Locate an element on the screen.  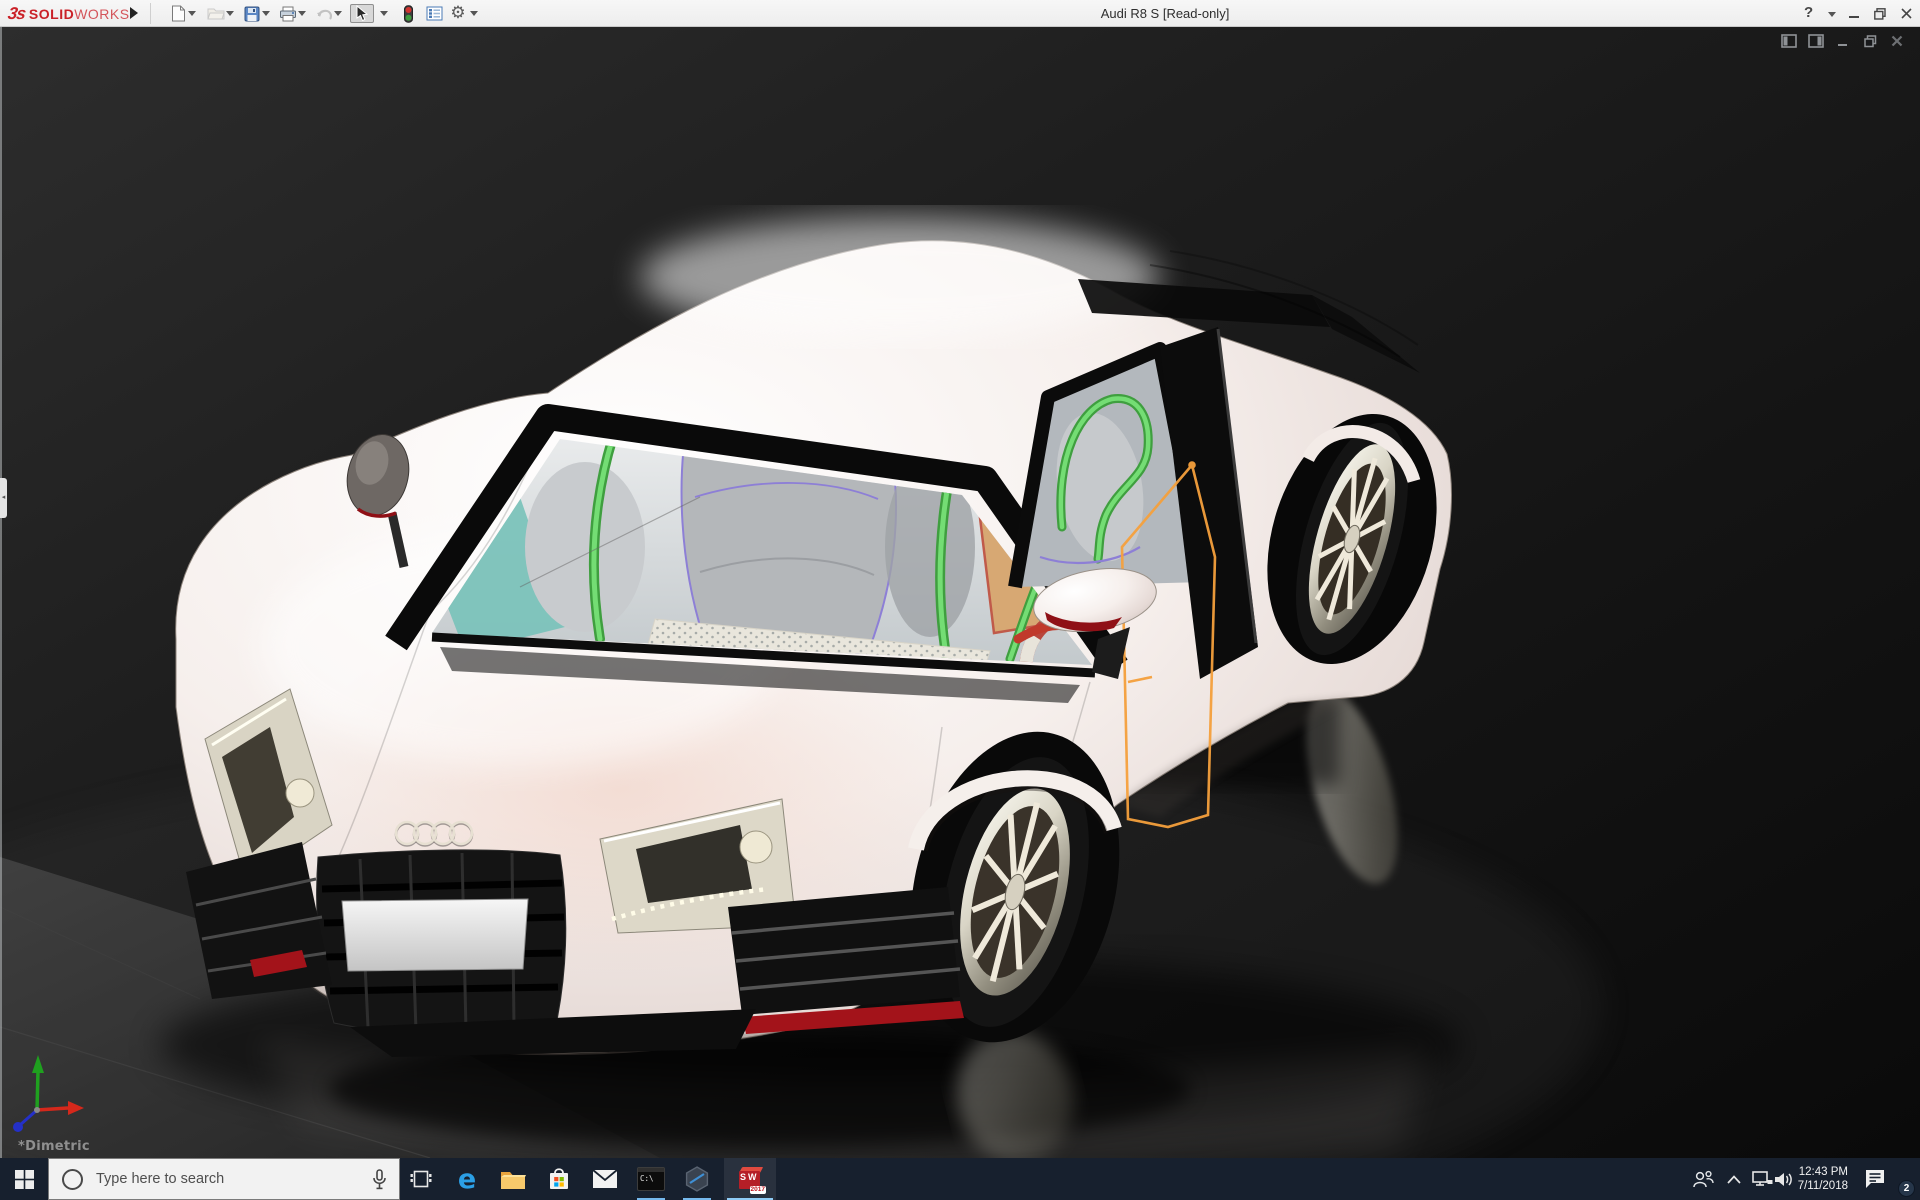
clock-date: 7/11/2018 is located at coordinates (1822, 1186).